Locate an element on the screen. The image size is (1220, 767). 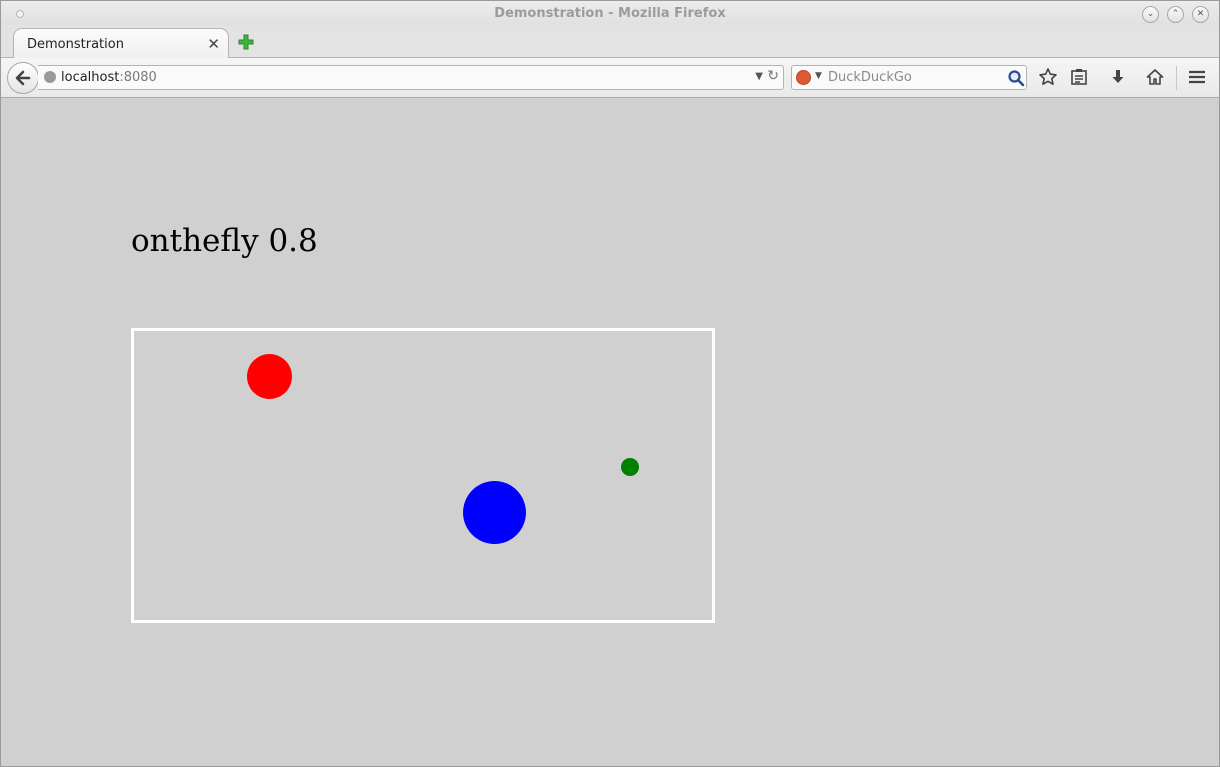
red-ball is located at coordinates (269, 376).